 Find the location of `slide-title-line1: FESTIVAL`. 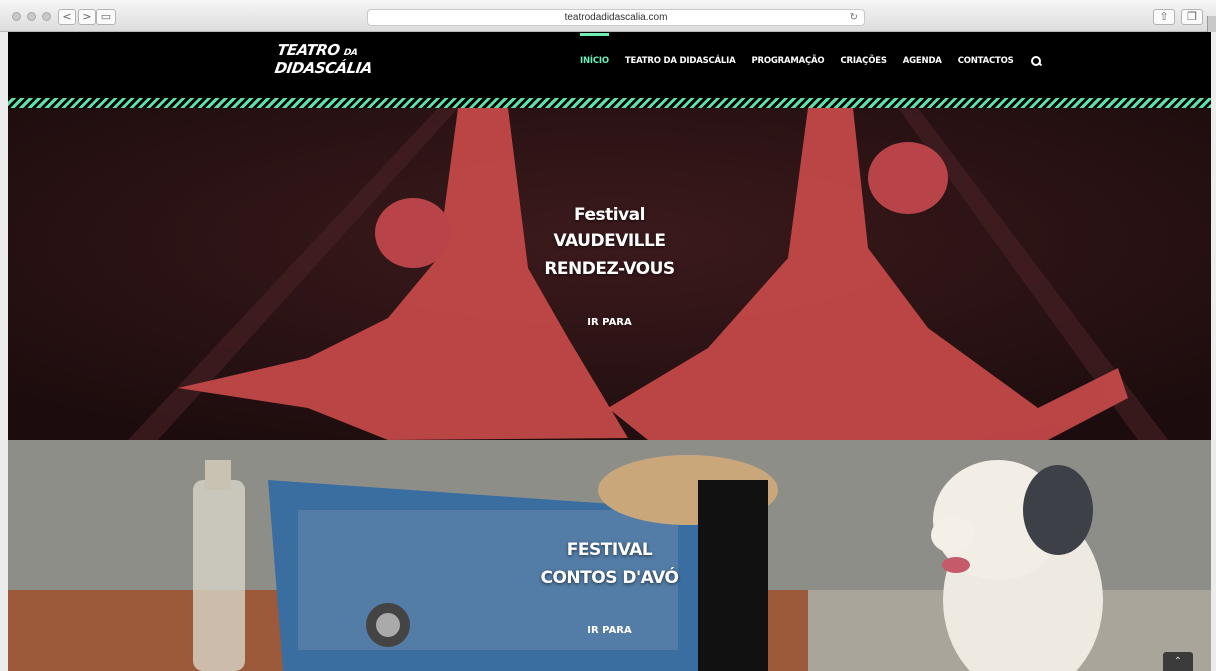

slide-title-line1: FESTIVAL is located at coordinates (609, 550).